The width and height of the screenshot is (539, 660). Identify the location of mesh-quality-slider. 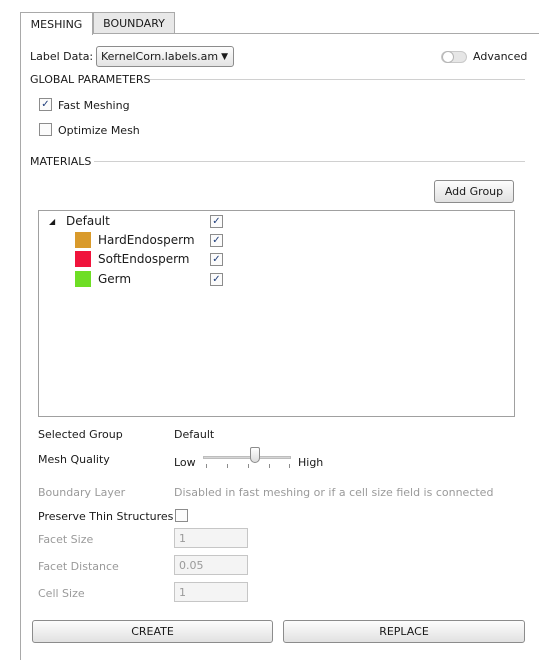
(247, 457).